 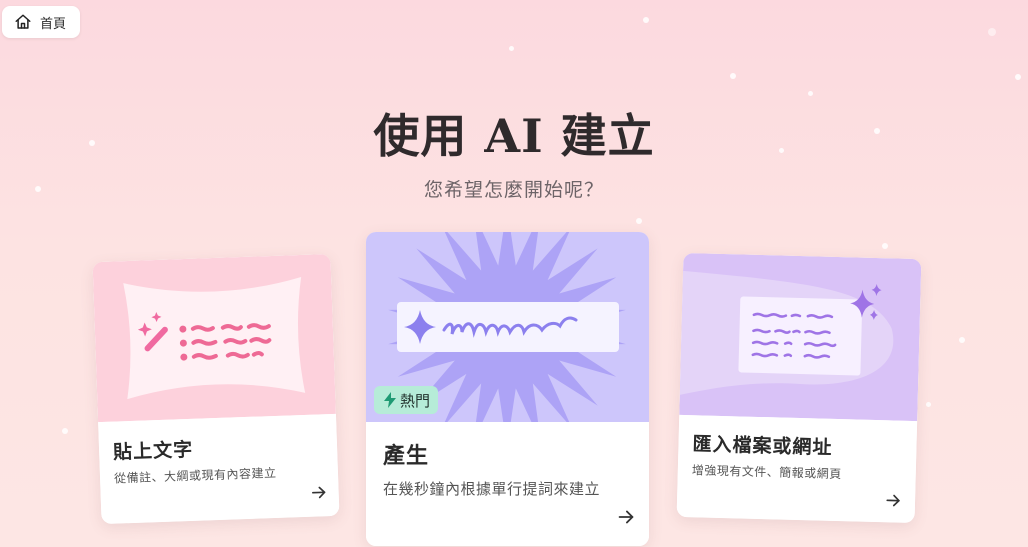 I want to click on card-description: 增強現有文件、簡報或網頁, so click(x=766, y=472).